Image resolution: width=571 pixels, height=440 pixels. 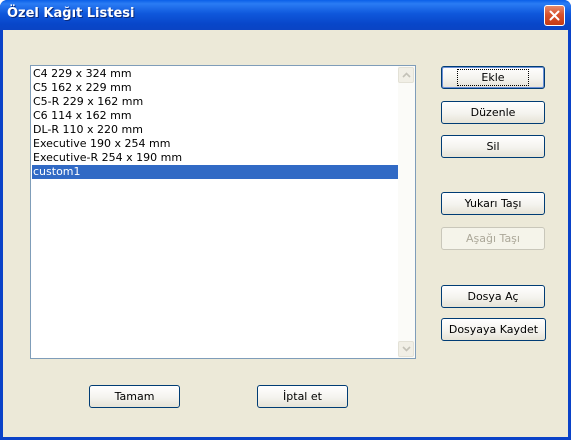 I want to click on delete-button: Sil, so click(x=493, y=146).